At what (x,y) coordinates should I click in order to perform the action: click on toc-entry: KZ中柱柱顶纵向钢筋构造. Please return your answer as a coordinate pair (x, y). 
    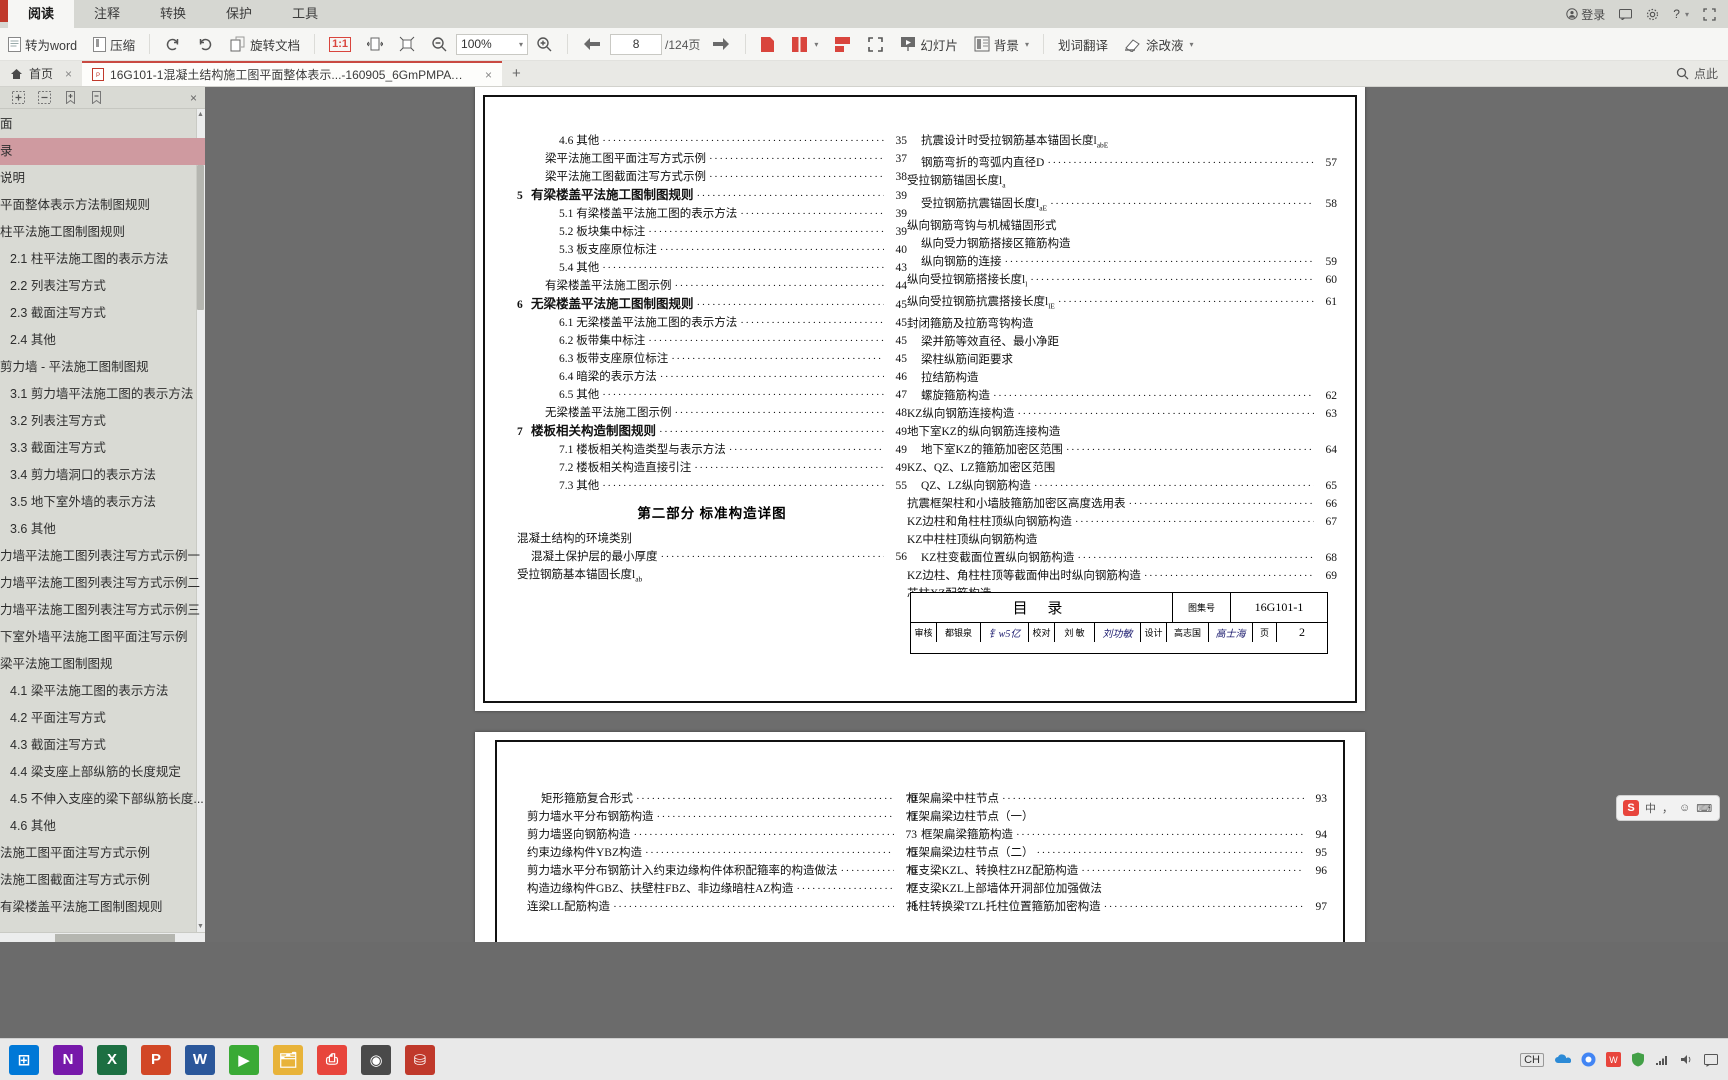
    Looking at the image, I should click on (1122, 540).